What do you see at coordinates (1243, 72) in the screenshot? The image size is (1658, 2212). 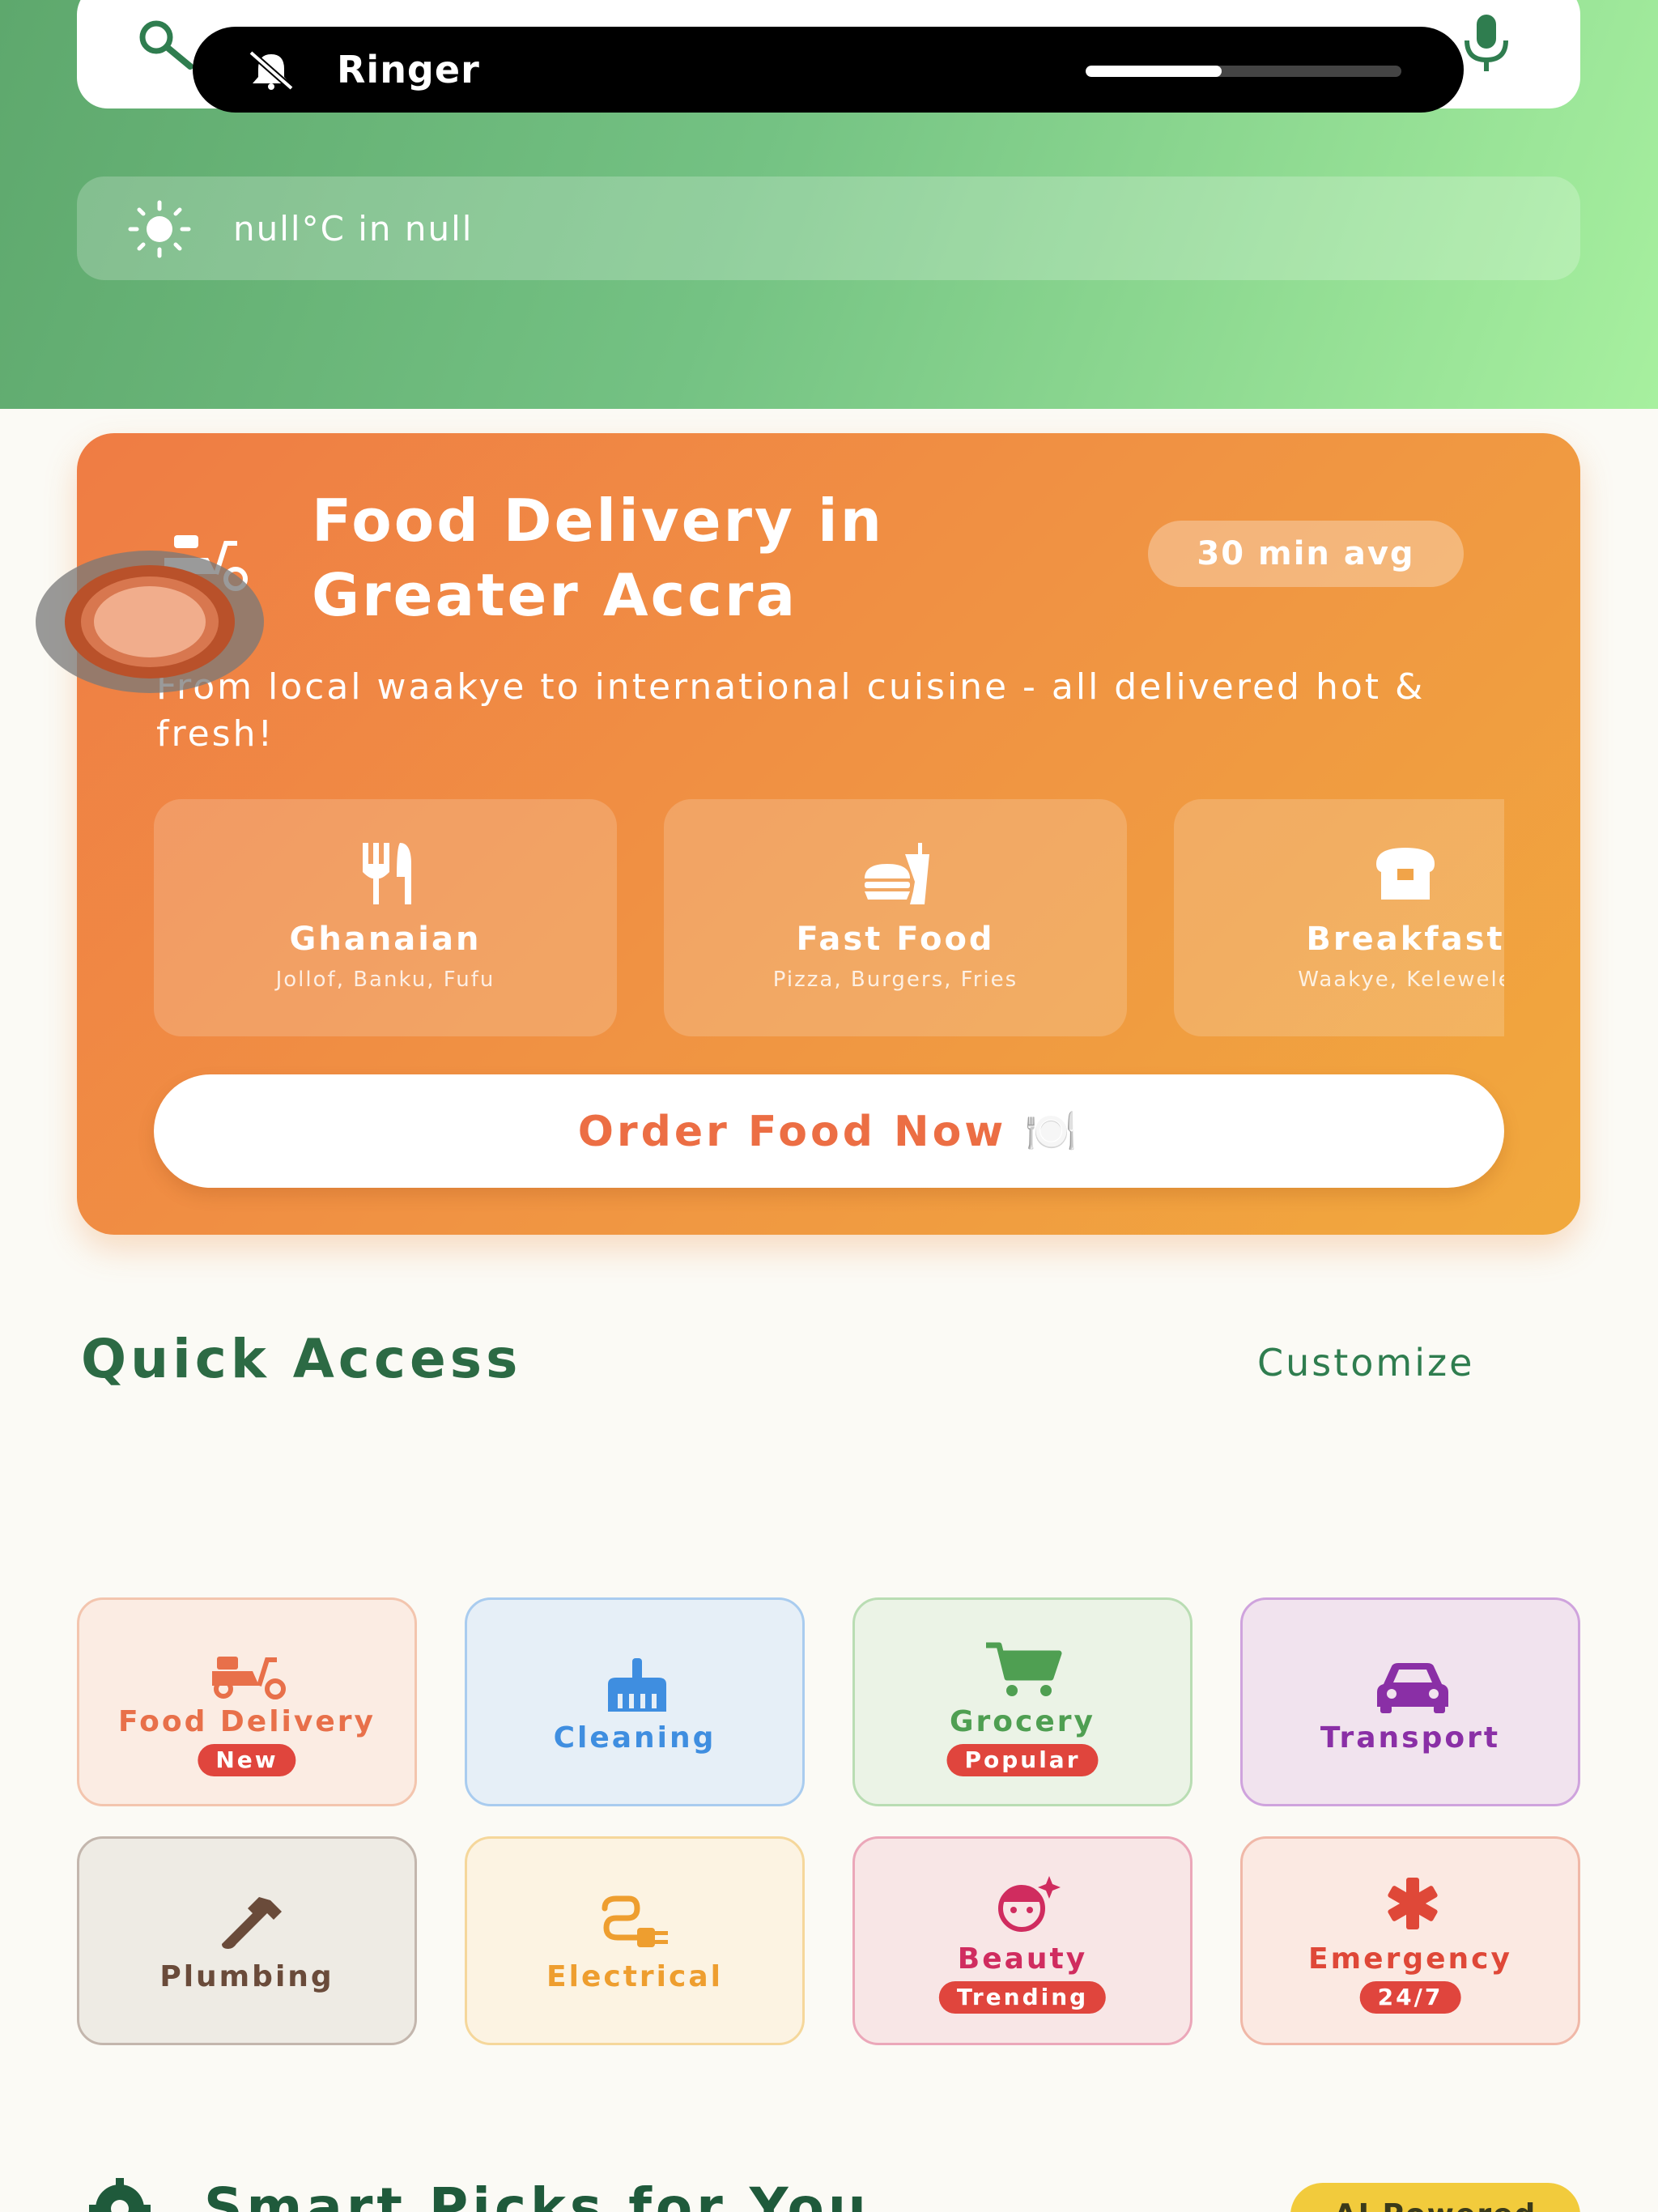 I see `ringer-volume-bar` at bounding box center [1243, 72].